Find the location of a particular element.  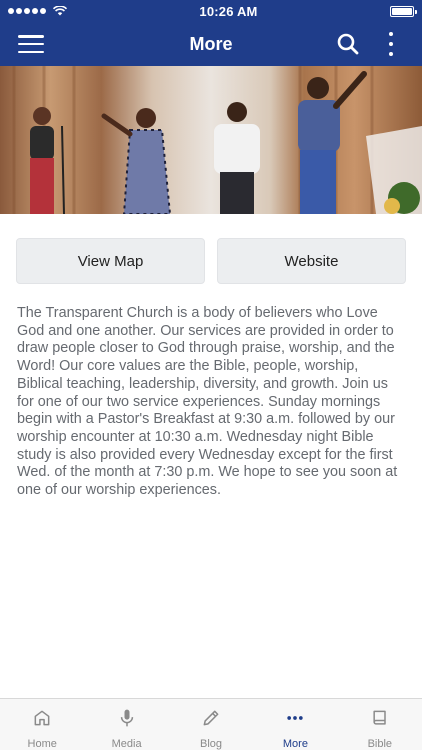

tab-label: Bible is located at coordinates (380, 744).